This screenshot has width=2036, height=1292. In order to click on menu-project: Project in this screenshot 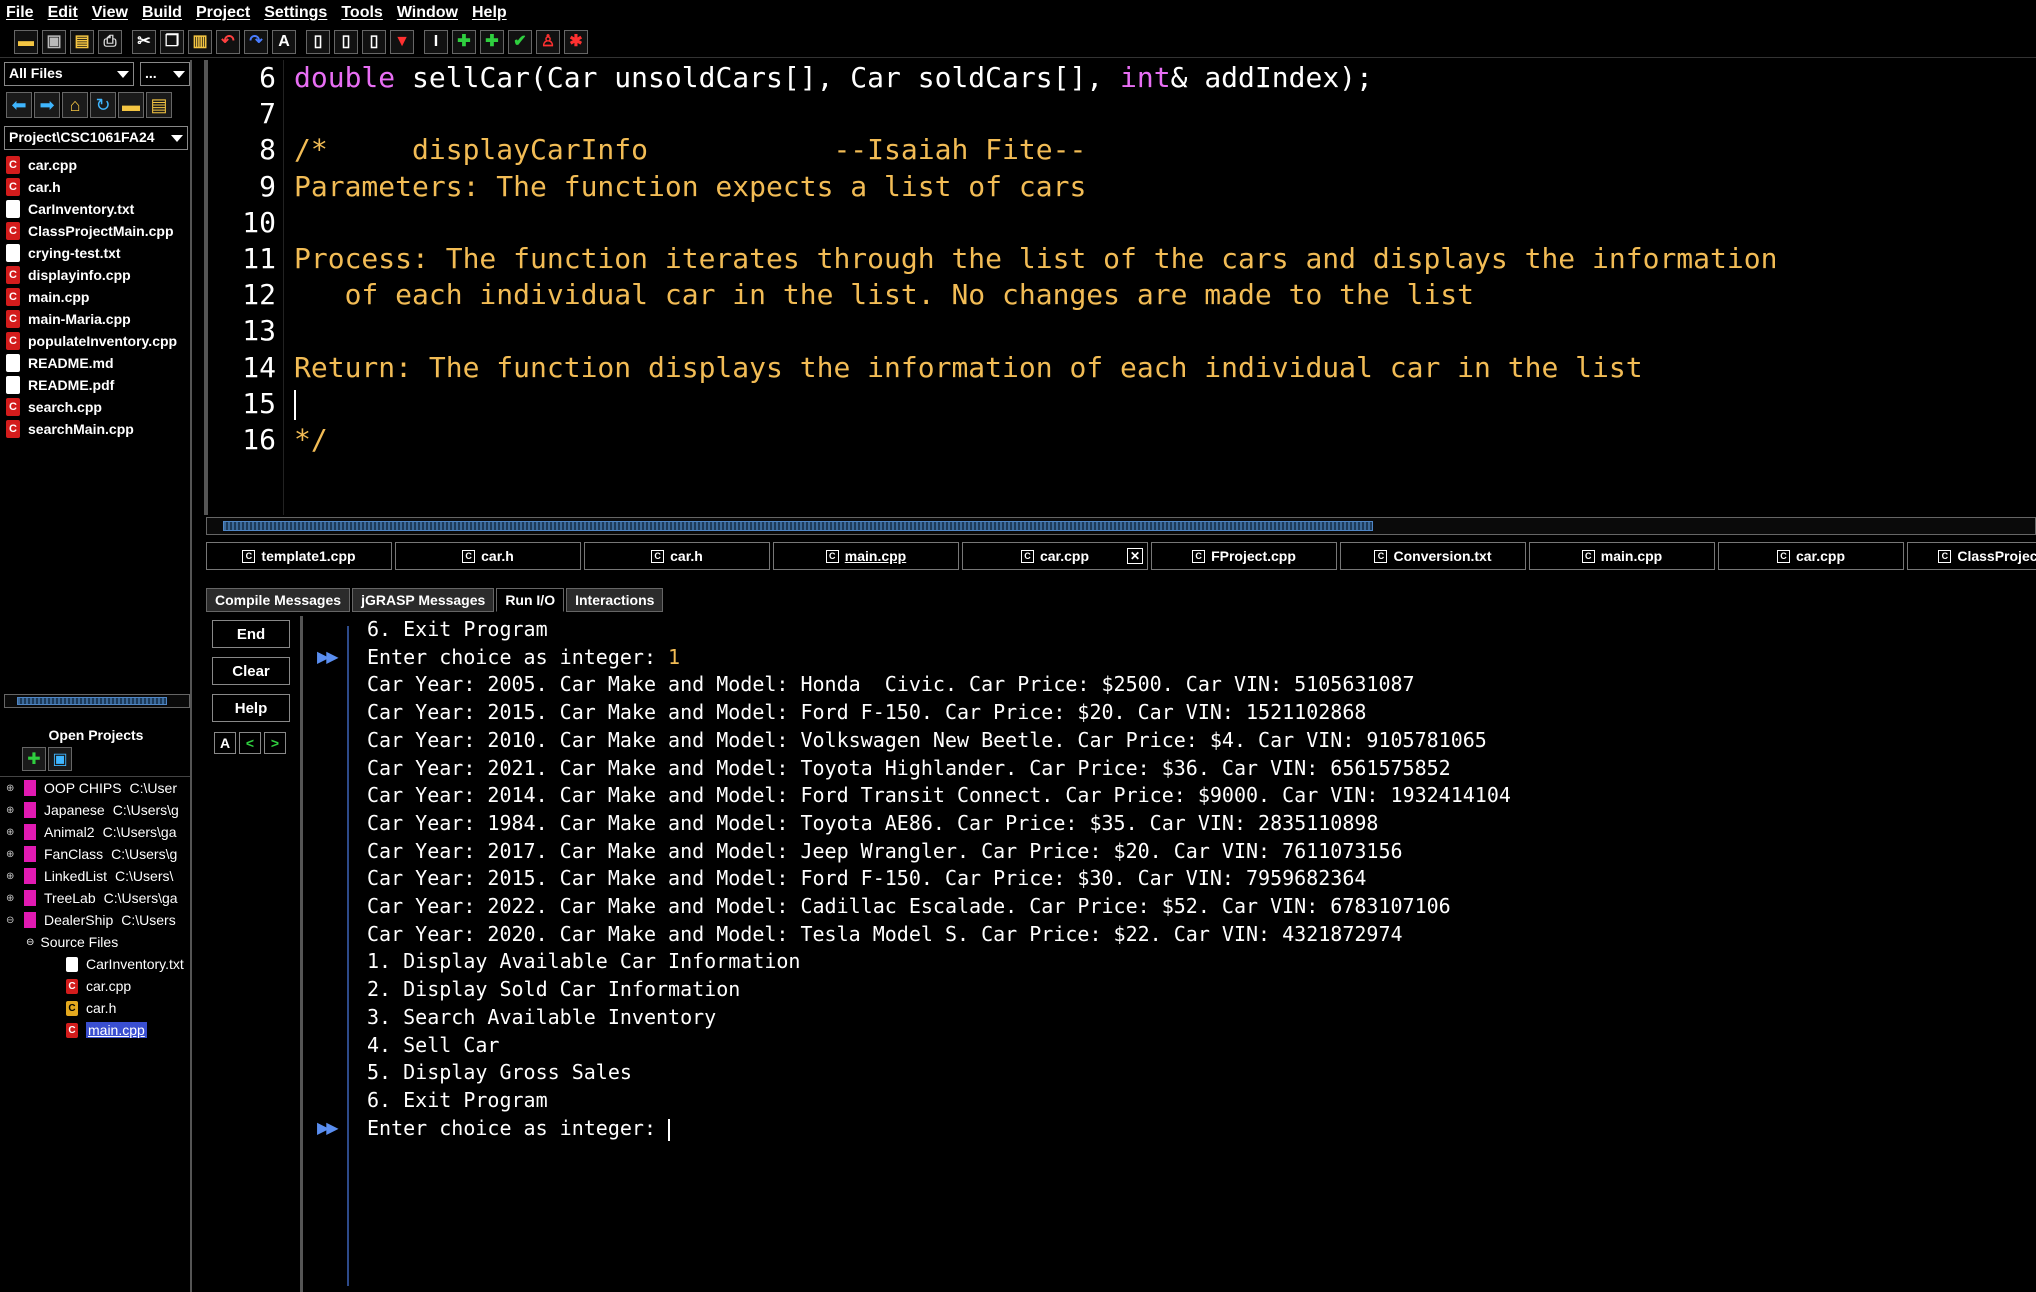, I will do `click(223, 13)`.